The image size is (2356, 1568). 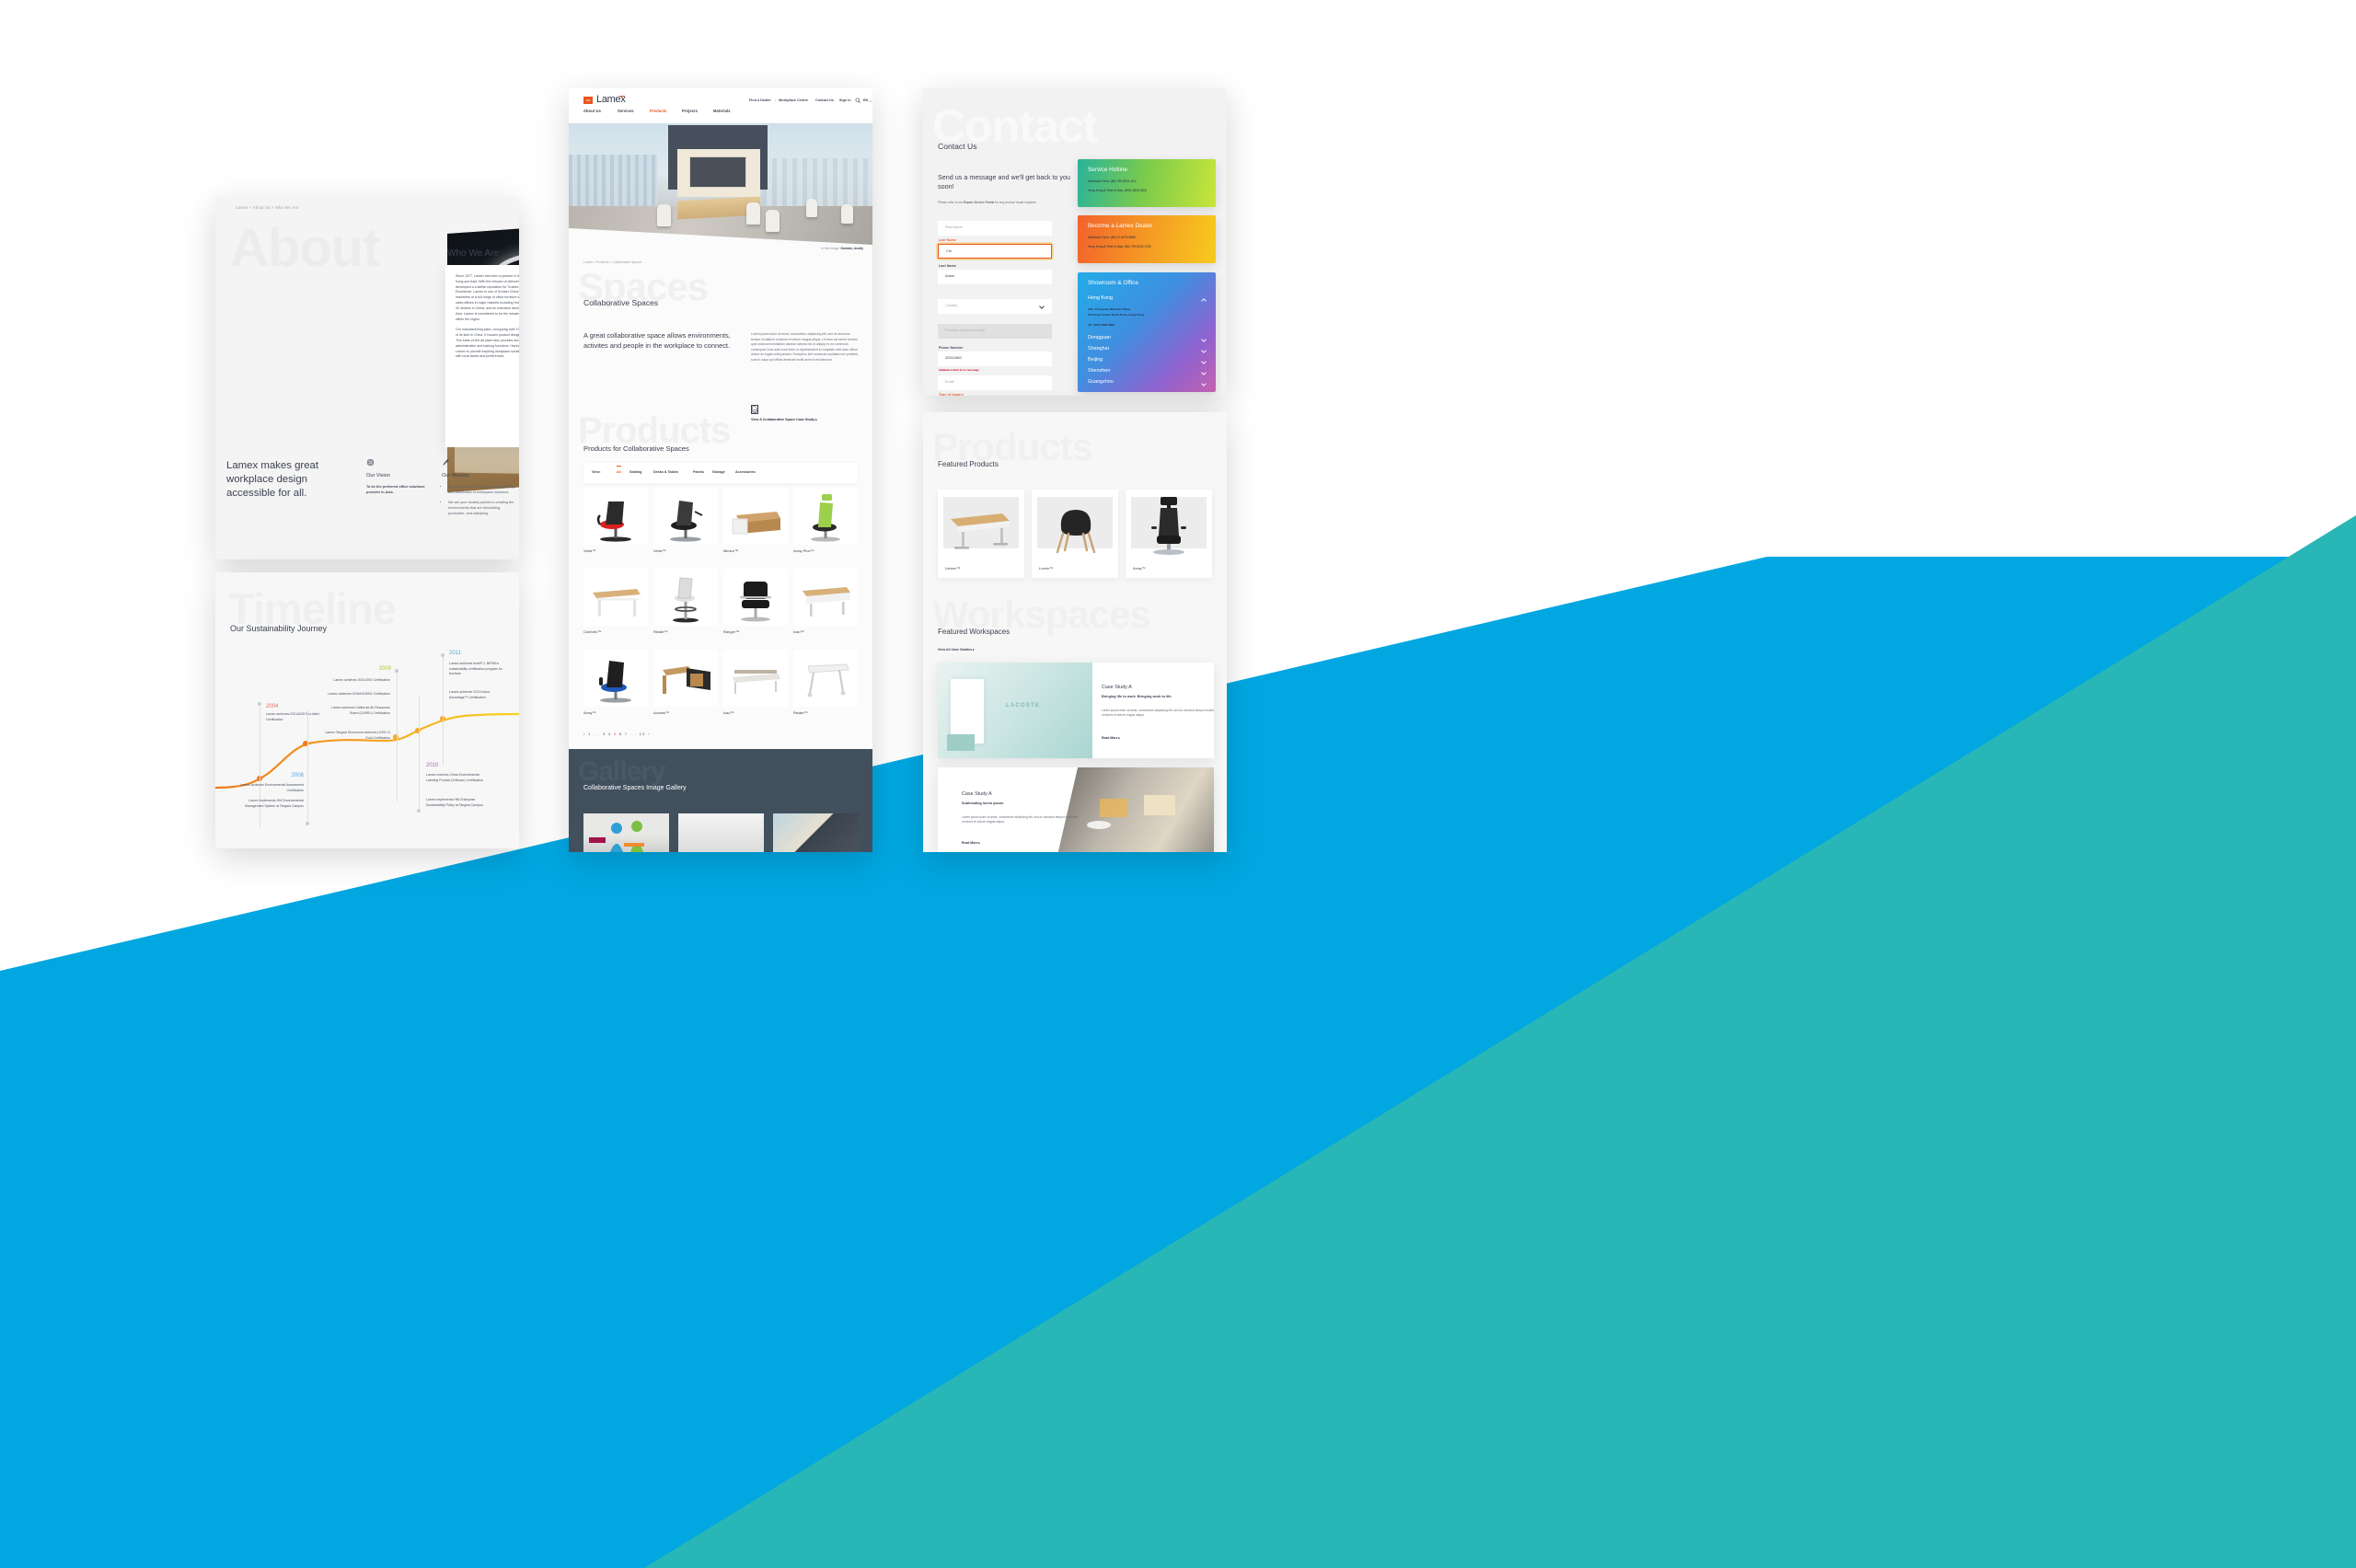 I want to click on products-section-heading: Products for Collaborative Spaces, so click(x=636, y=448).